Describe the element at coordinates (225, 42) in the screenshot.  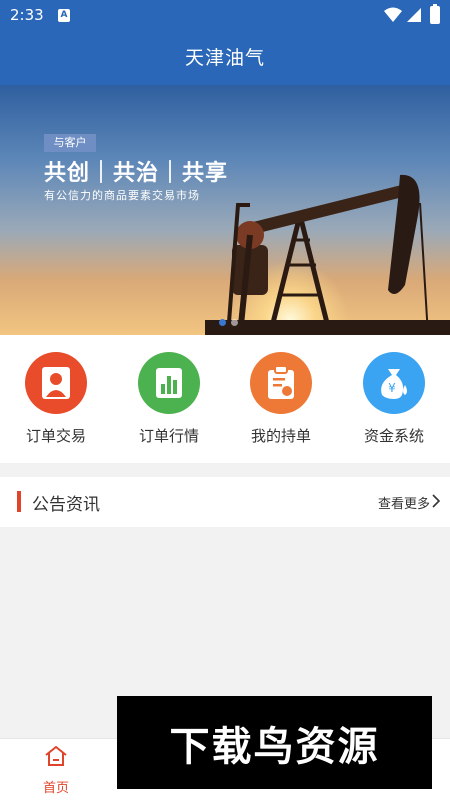
I see `top-bar: 2:33 A 天津油气` at that location.